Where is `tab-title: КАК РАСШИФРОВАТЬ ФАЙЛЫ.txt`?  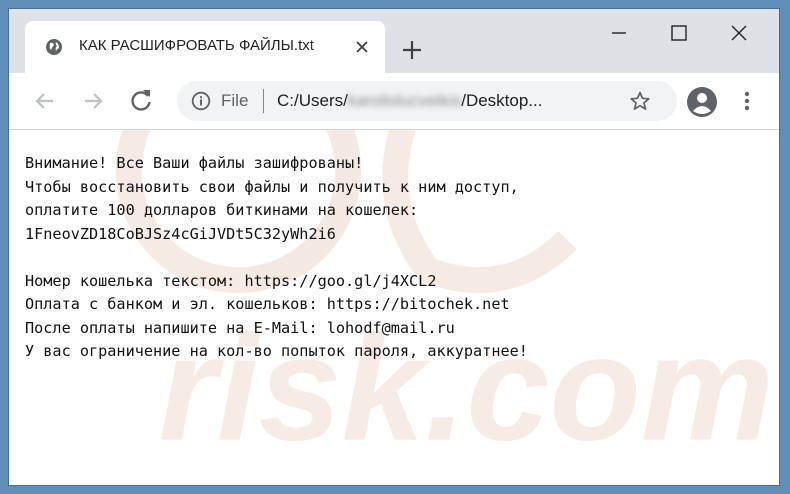 tab-title: КАК РАСШИФРОВАТЬ ФАЙЛЫ.txt is located at coordinates (196, 45).